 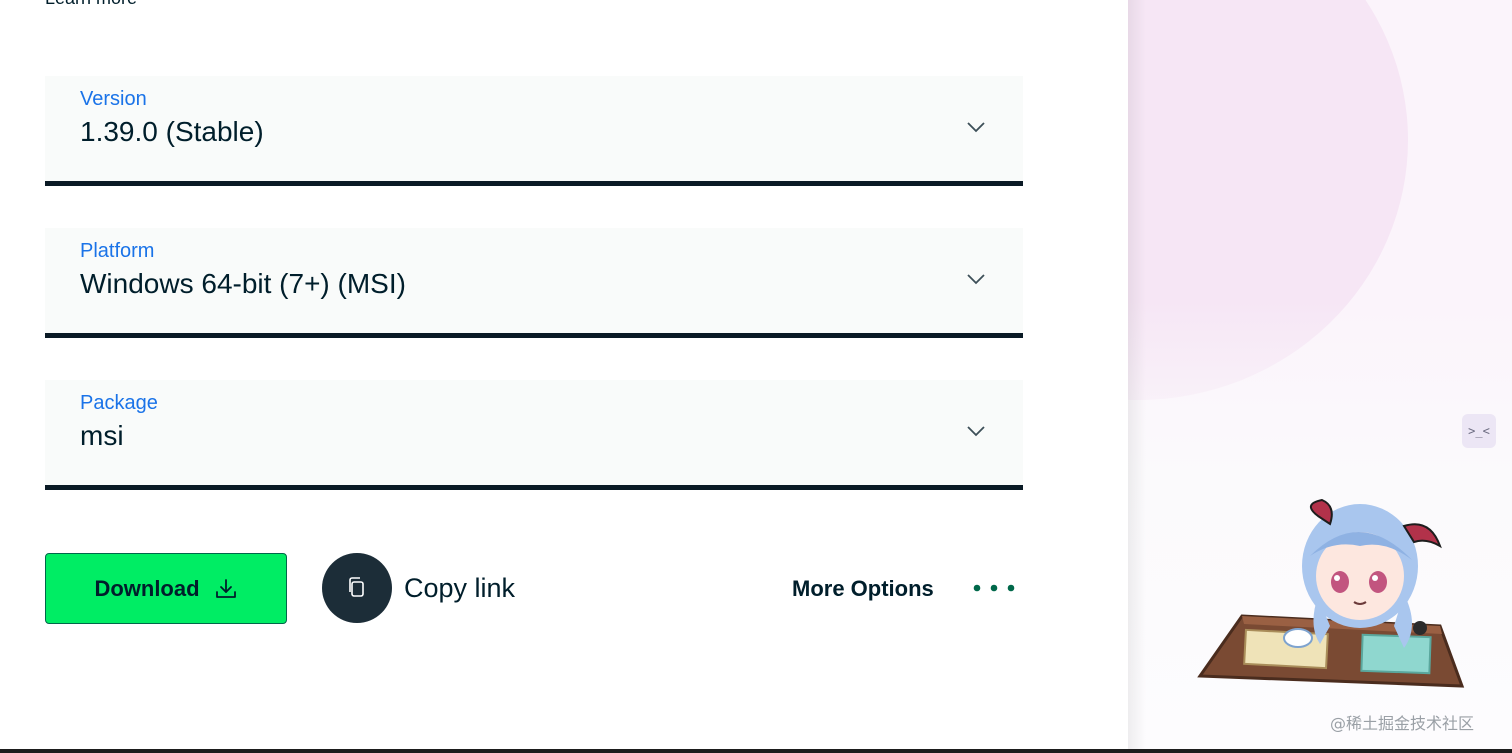 What do you see at coordinates (1402, 723) in the screenshot?
I see `watermark-text: @稀土掘金技术社区` at bounding box center [1402, 723].